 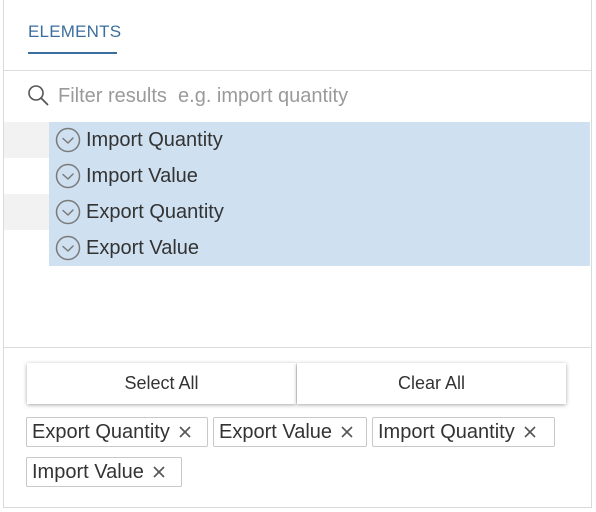 I want to click on chip-label: Import Quantity, so click(x=446, y=431).